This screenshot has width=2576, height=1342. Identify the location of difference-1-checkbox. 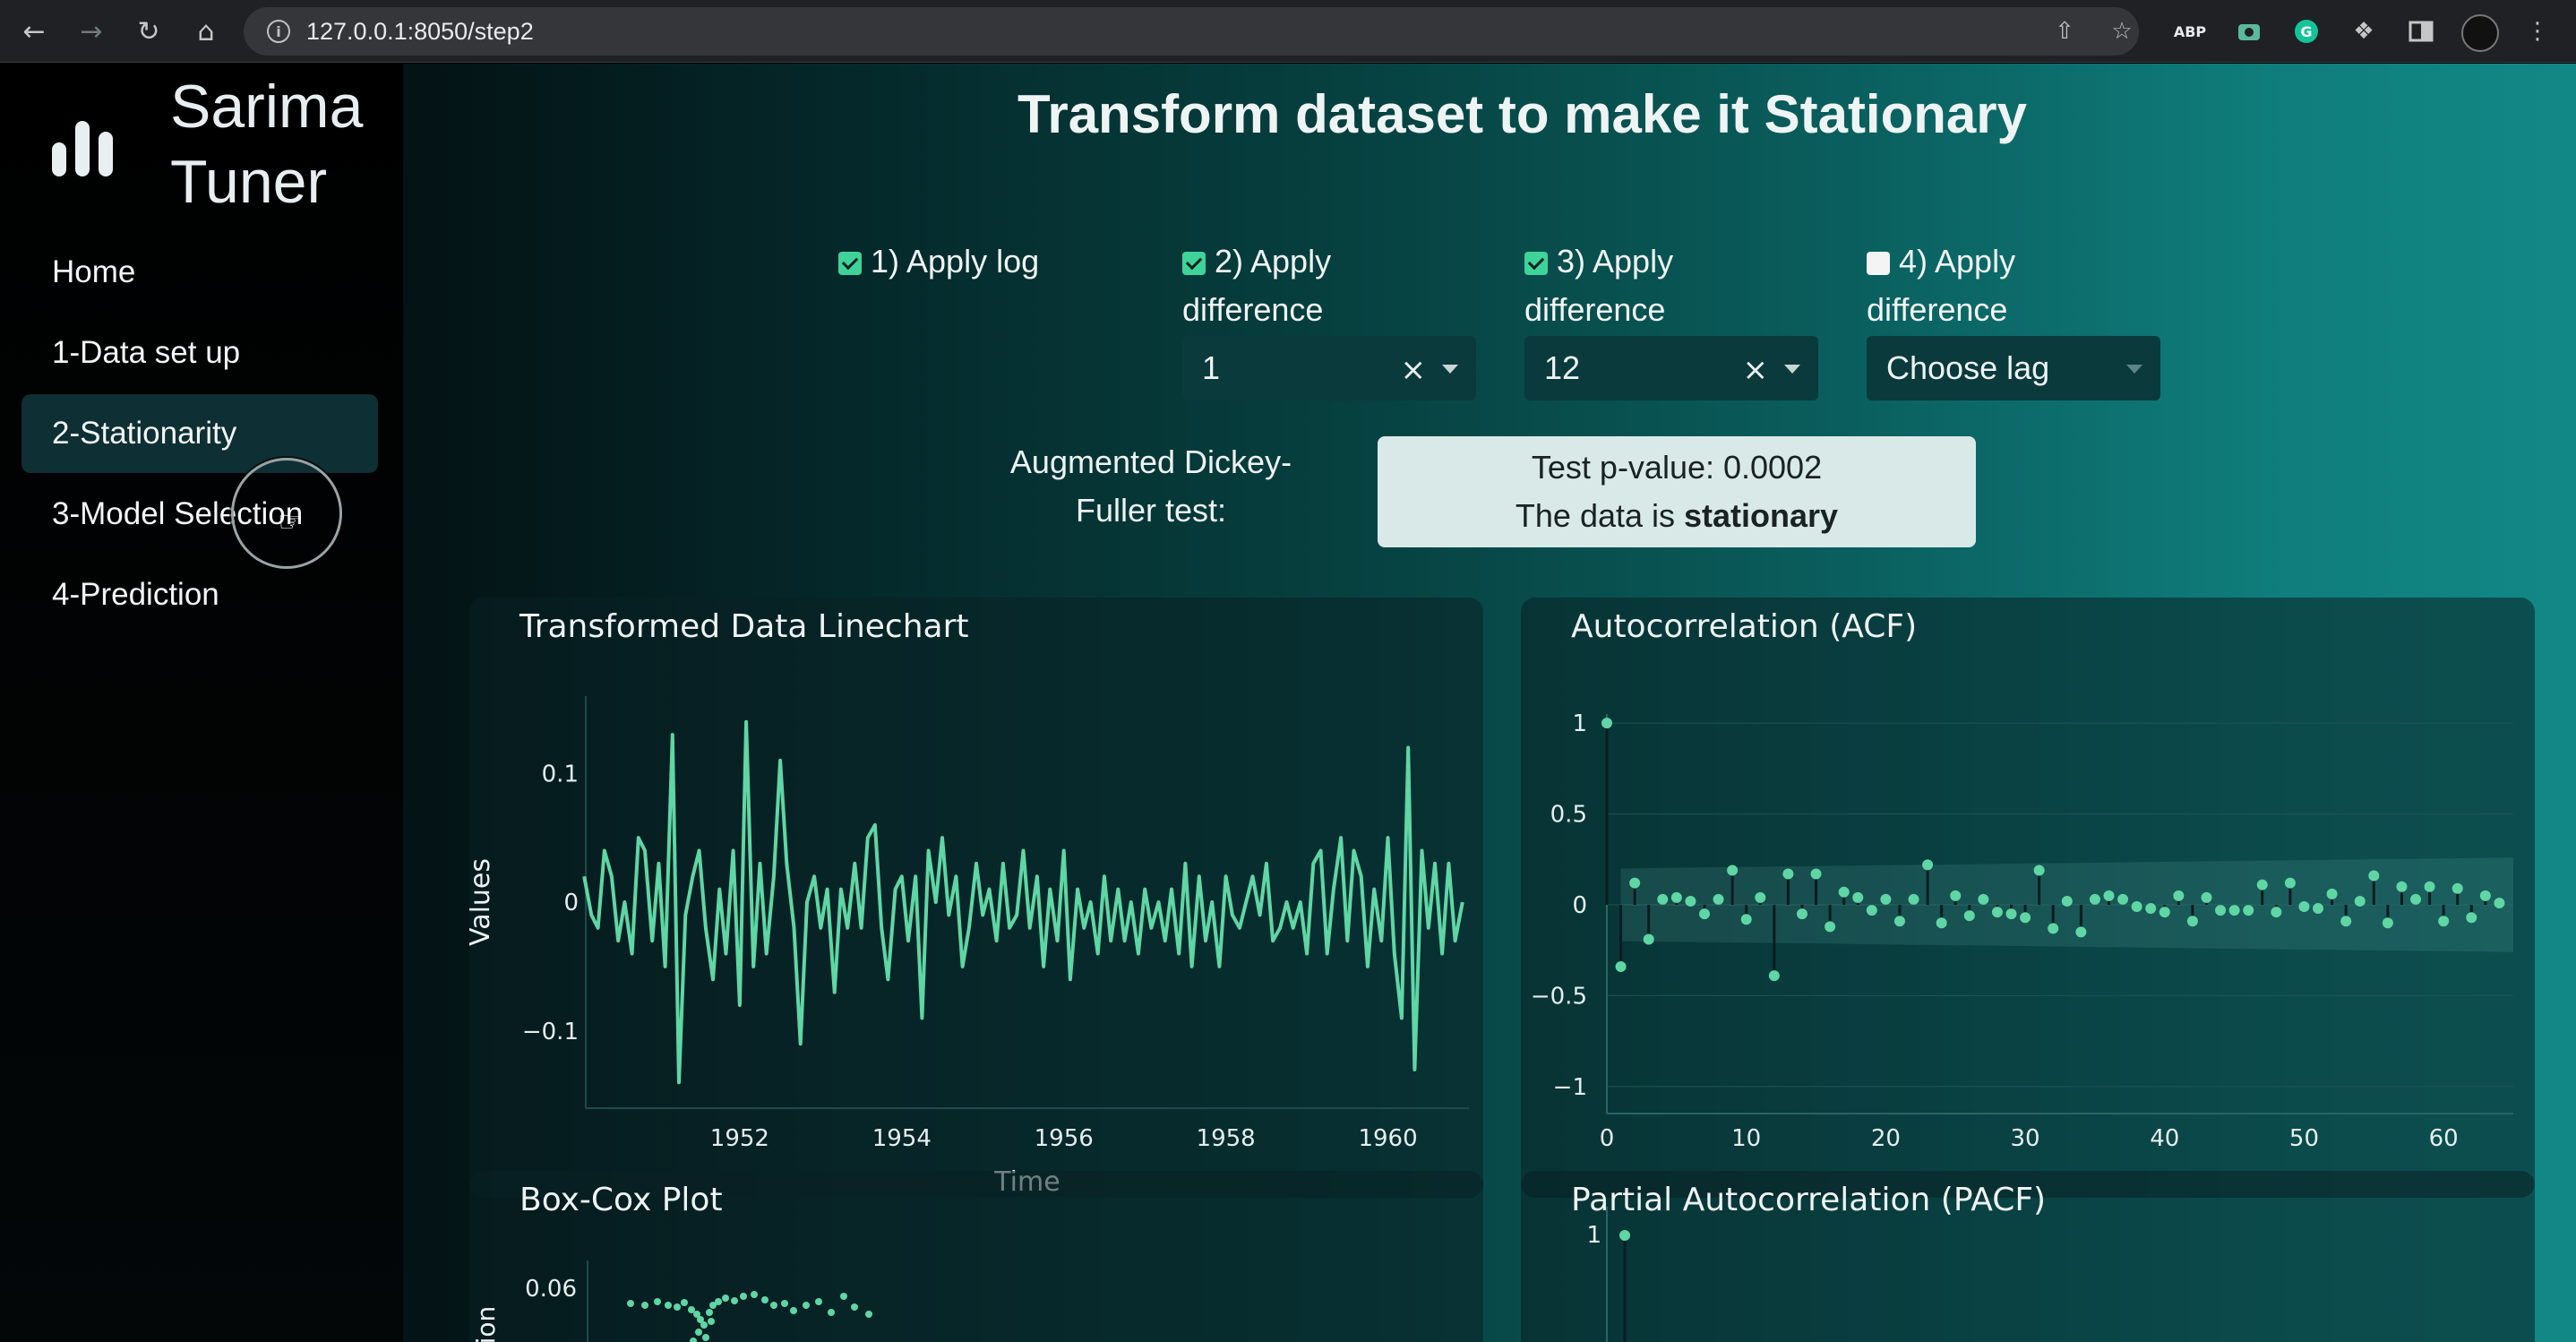
(1194, 263).